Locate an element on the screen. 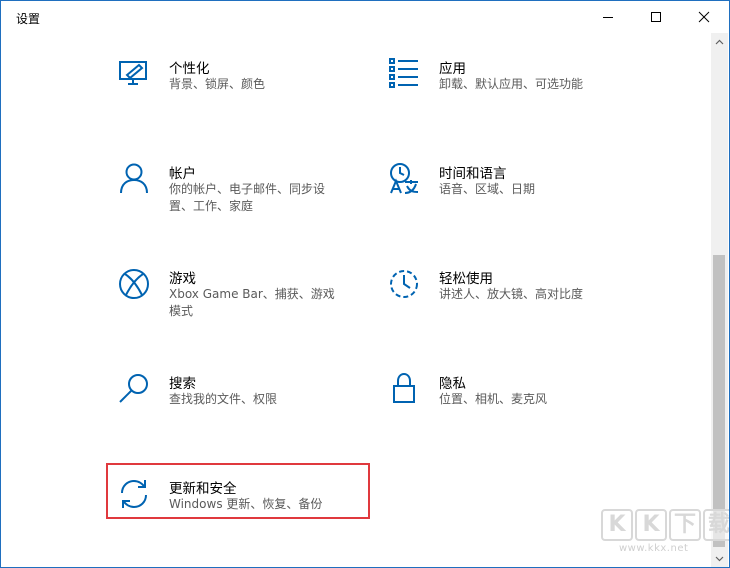 The width and height of the screenshot is (730, 568). item-description: 讲述人、放大镜、高对比度 is located at coordinates (511, 294).